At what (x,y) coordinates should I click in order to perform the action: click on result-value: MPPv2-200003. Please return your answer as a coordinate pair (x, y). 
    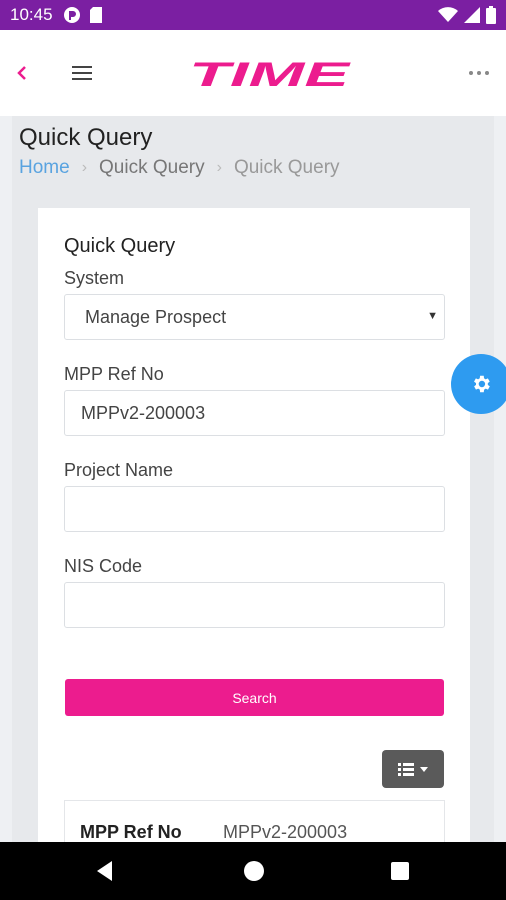
    Looking at the image, I should click on (285, 832).